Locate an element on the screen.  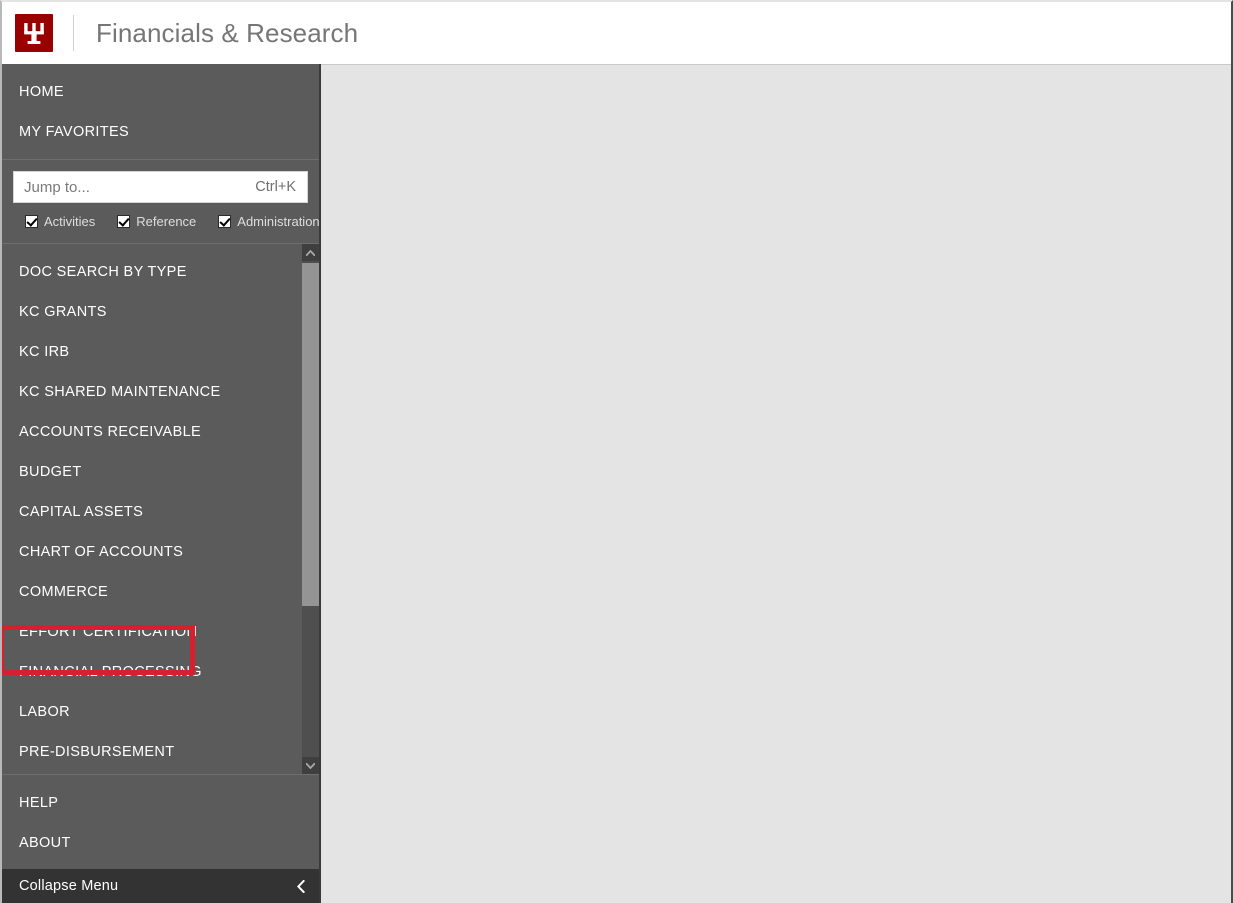
sidebar-top-group: HOME MY FAVORITES is located at coordinates (160, 112).